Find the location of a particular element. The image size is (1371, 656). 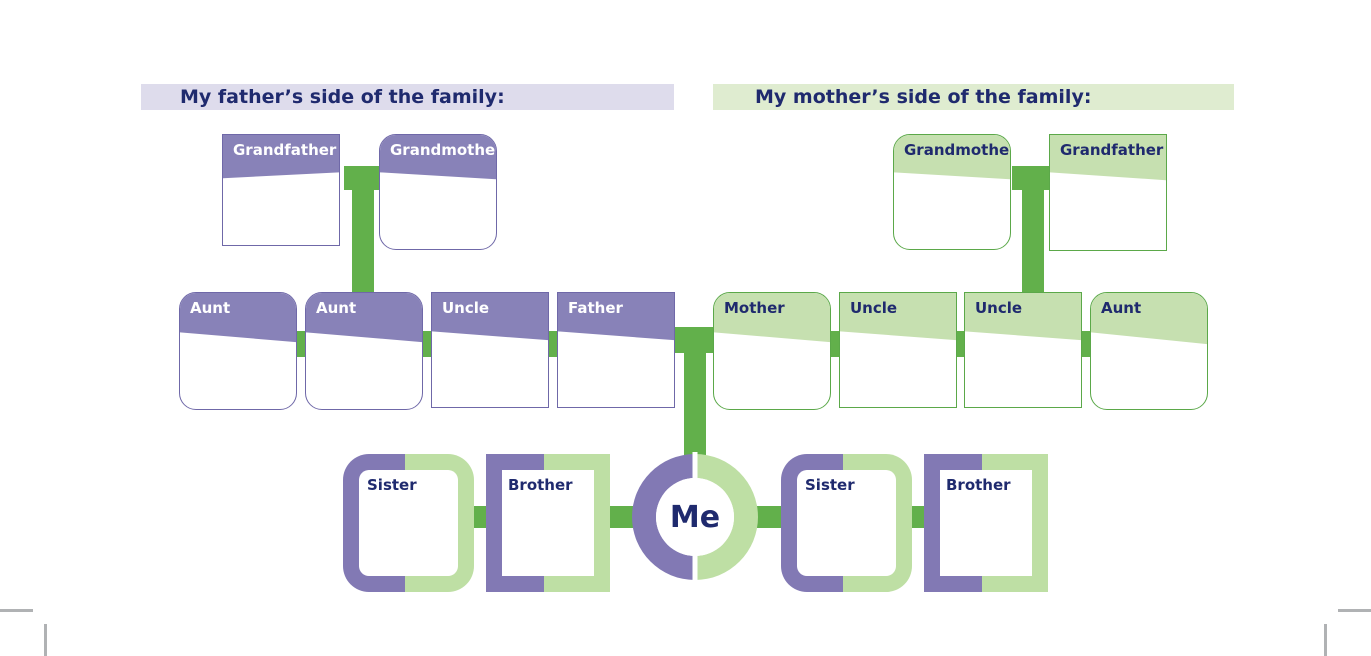

card-father-uncle: Uncle is located at coordinates (490, 350).